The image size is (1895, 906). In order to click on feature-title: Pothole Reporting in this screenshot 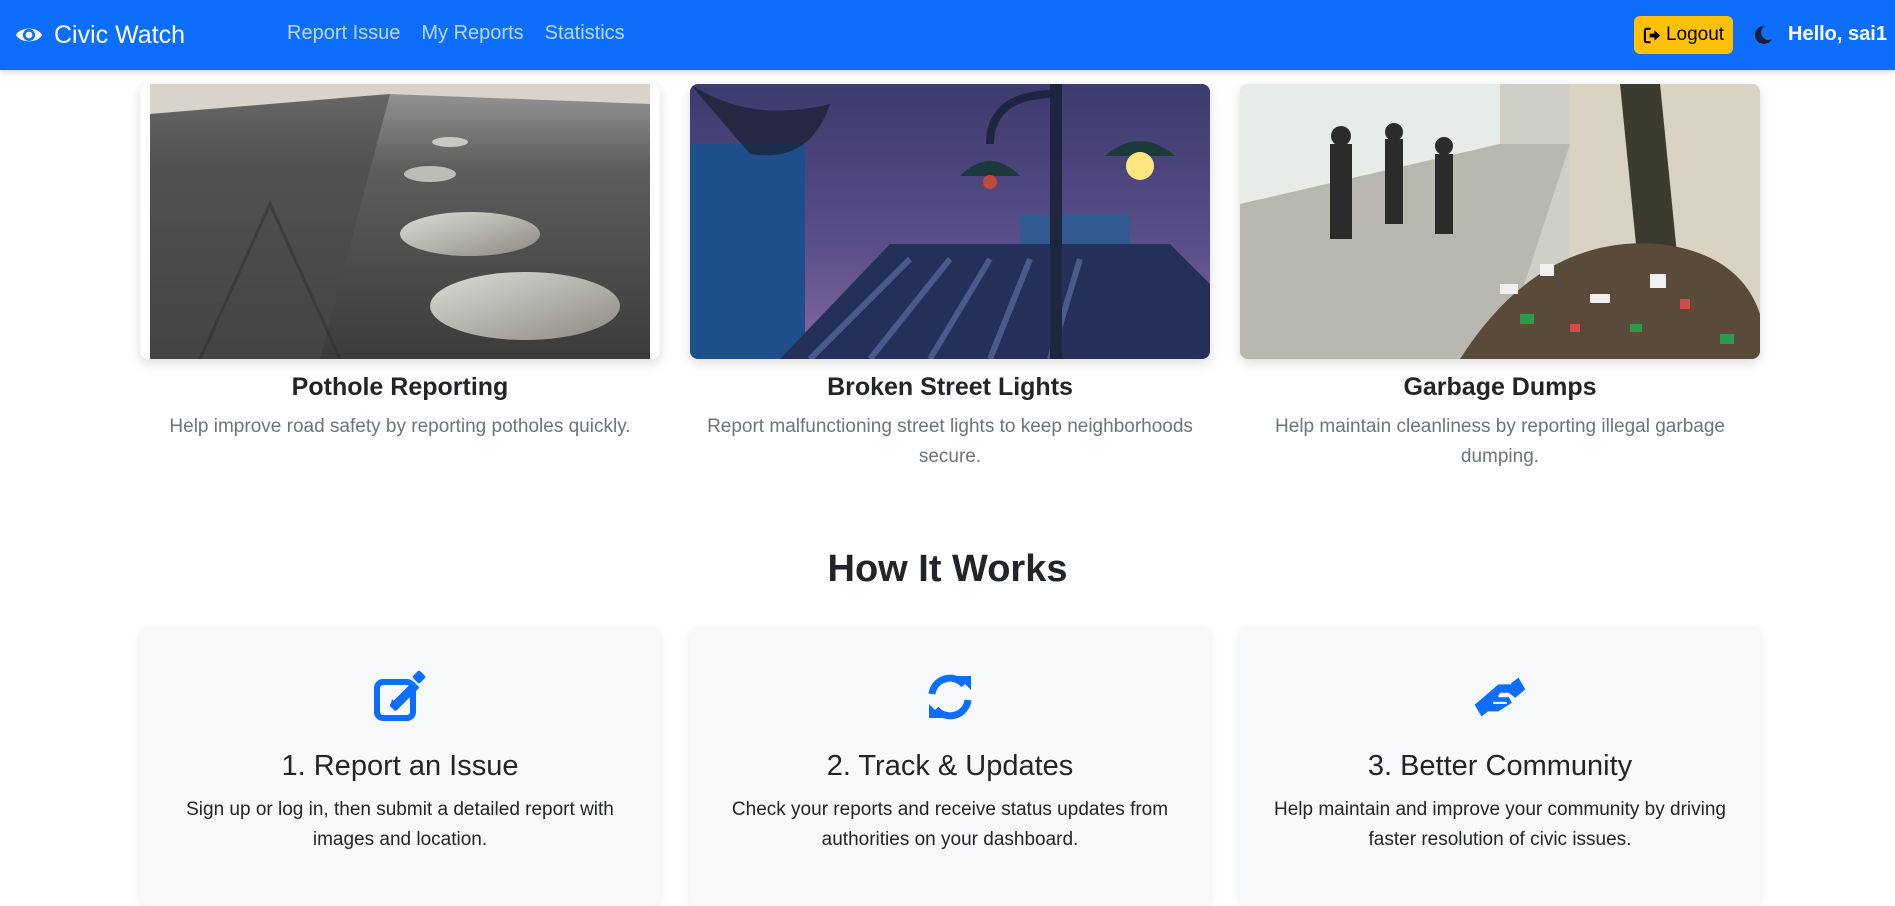, I will do `click(400, 387)`.